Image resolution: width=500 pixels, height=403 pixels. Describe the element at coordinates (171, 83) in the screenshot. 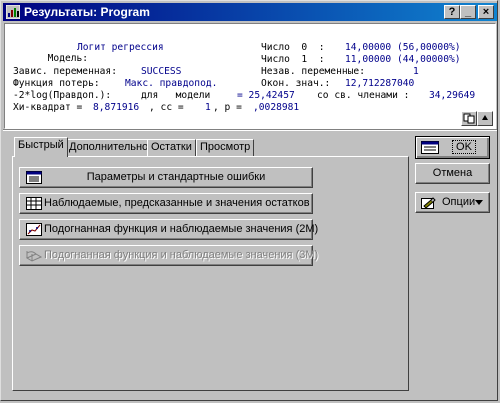

I see `loss-value: Макс. правдопод.` at that location.